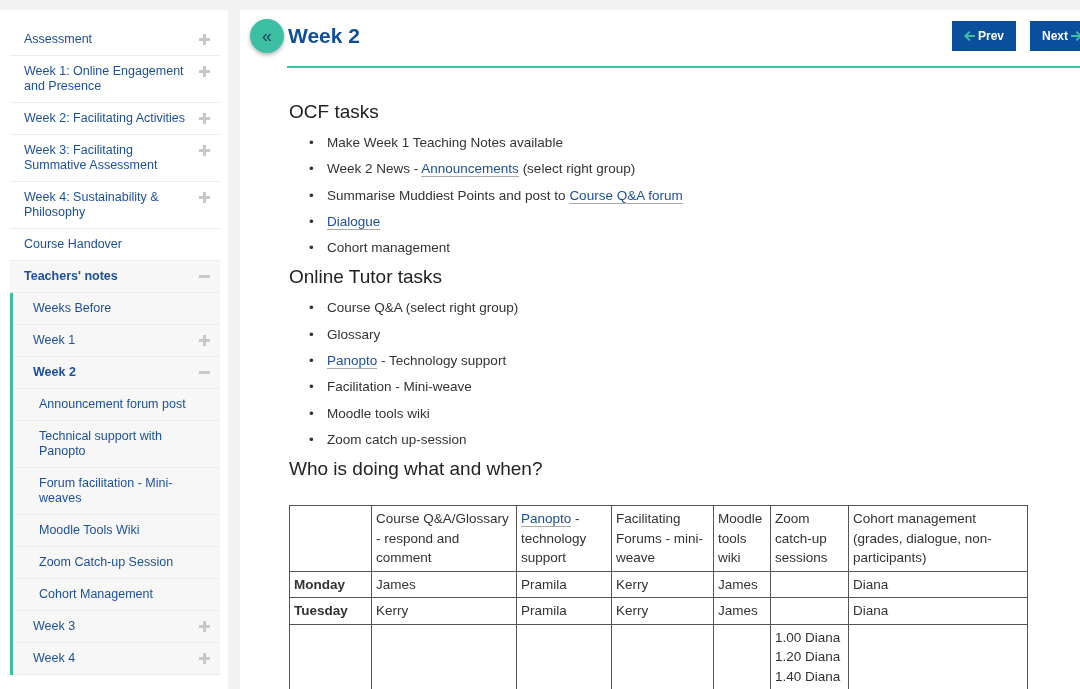  What do you see at coordinates (983, 36) in the screenshot?
I see `prev-button: Prev` at bounding box center [983, 36].